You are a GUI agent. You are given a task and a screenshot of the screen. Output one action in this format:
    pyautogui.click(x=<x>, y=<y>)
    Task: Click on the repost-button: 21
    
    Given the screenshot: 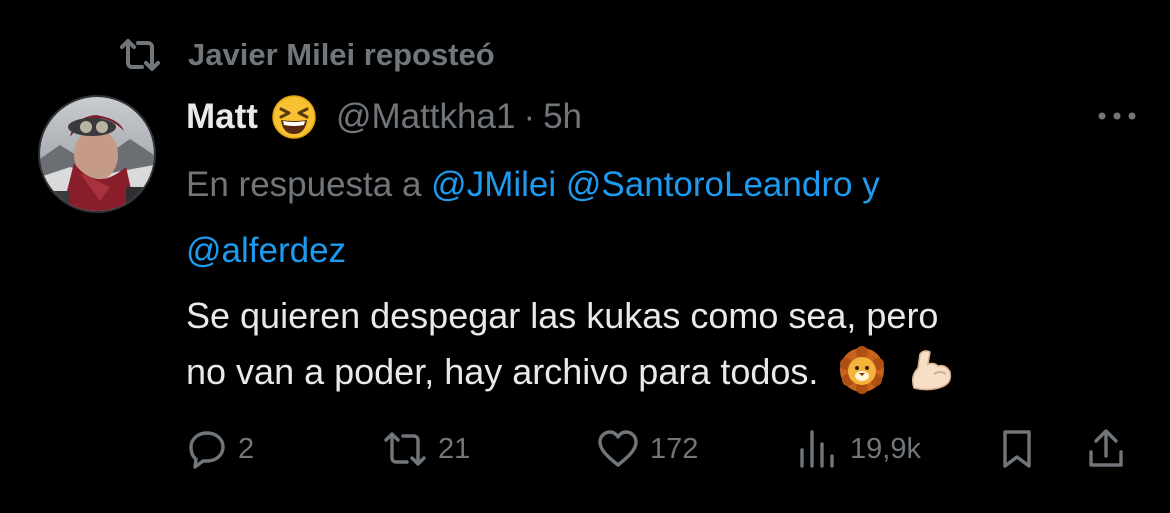 What is the action you would take?
    pyautogui.click(x=426, y=449)
    